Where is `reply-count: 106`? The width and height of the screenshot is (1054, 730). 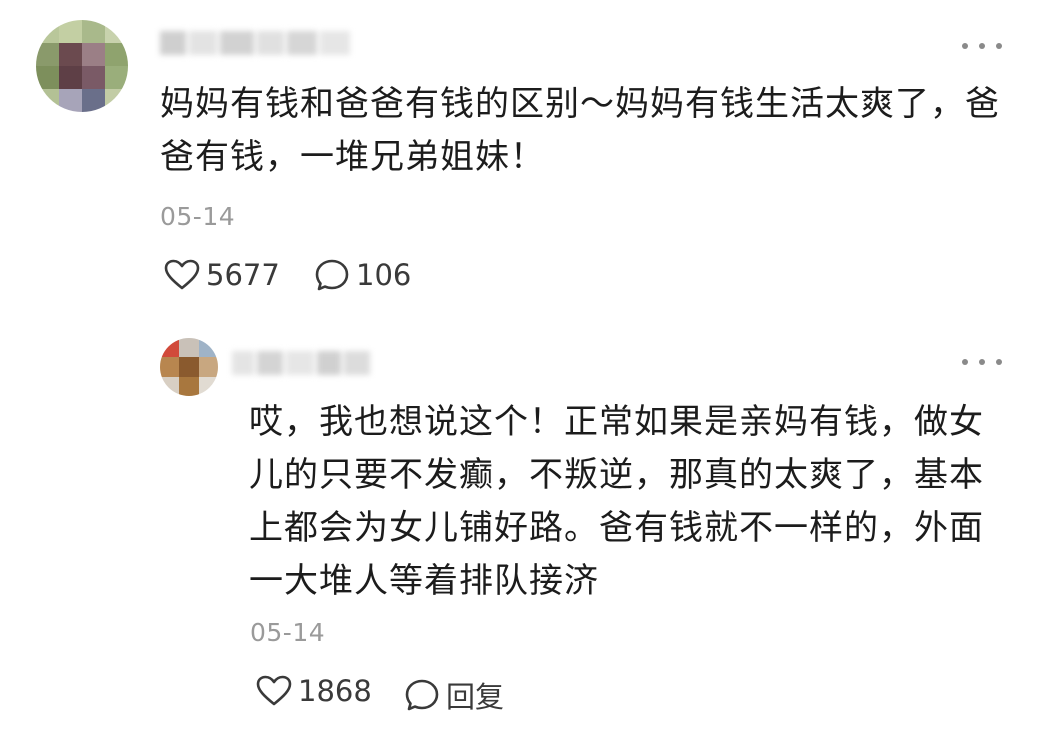
reply-count: 106 is located at coordinates (384, 275).